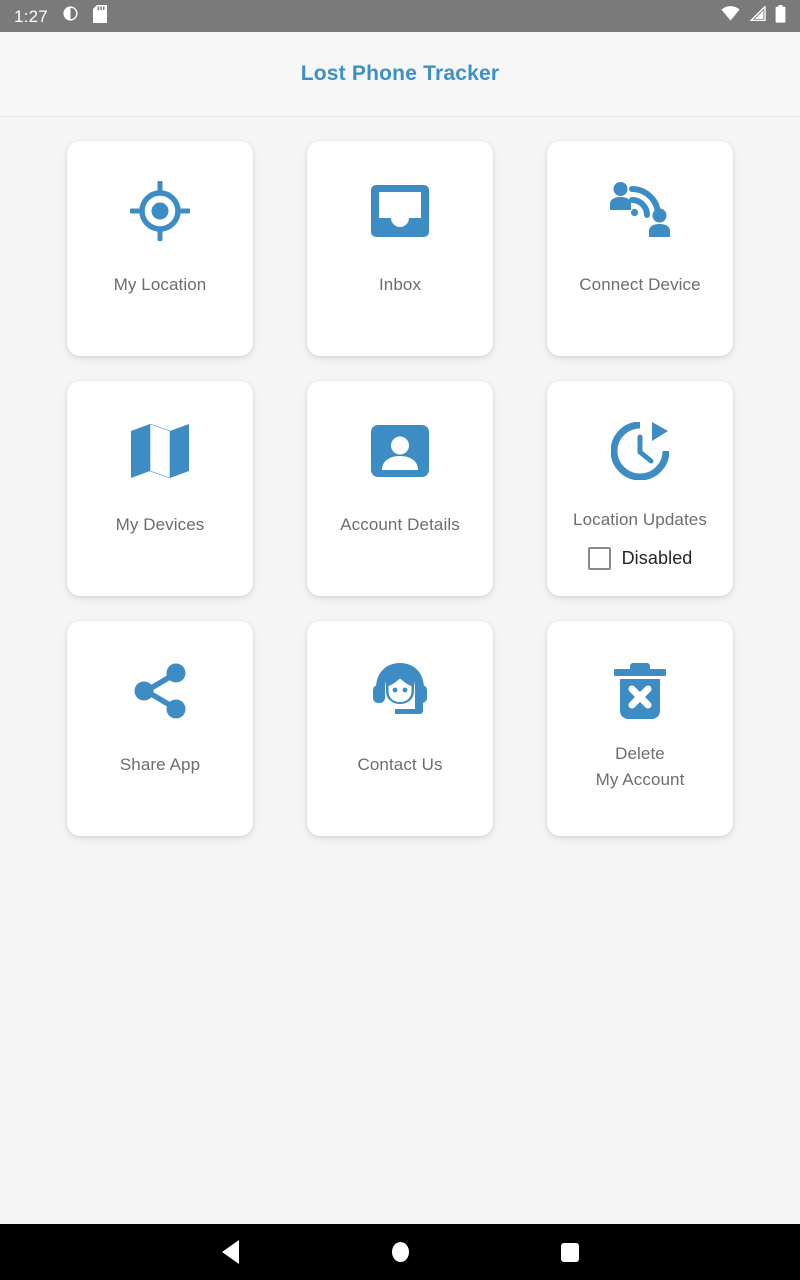 This screenshot has width=800, height=1280. I want to click on card-contact-us: Contact Us, so click(400, 728).